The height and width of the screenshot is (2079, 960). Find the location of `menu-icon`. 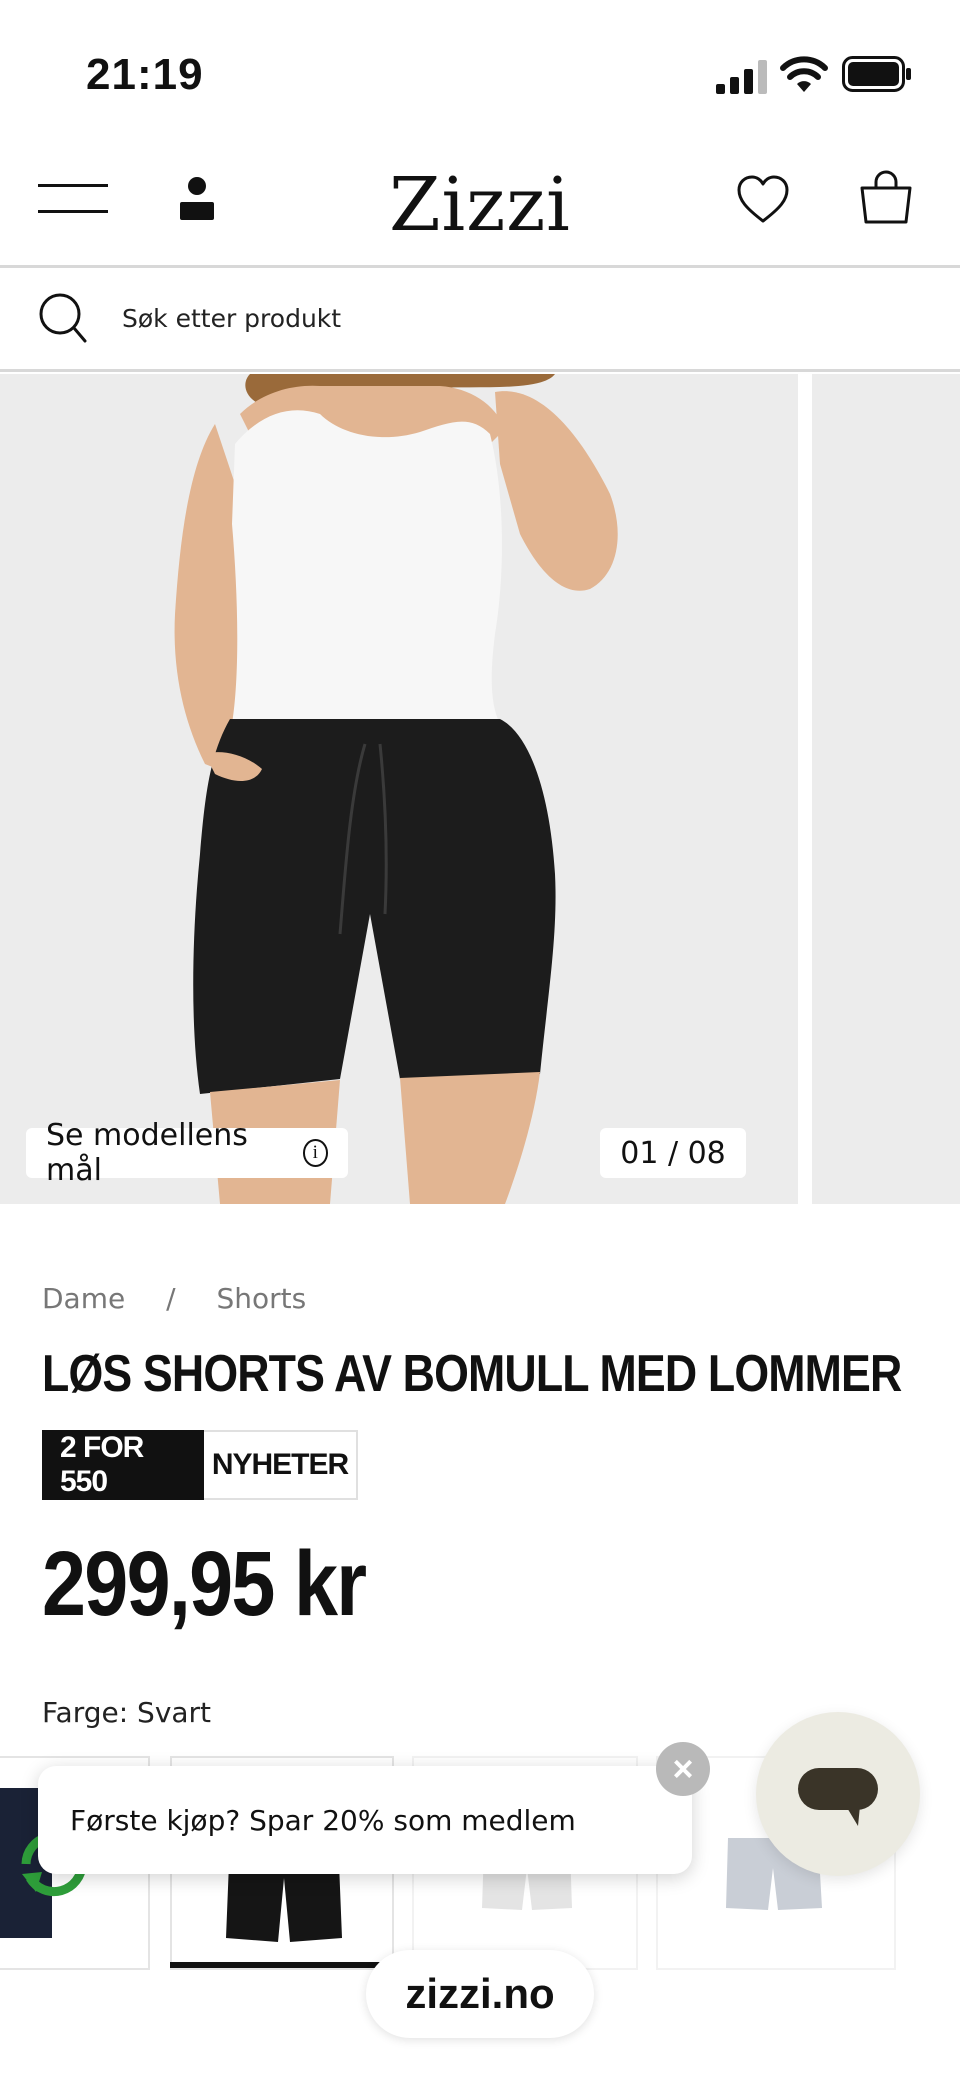

menu-icon is located at coordinates (73, 202).